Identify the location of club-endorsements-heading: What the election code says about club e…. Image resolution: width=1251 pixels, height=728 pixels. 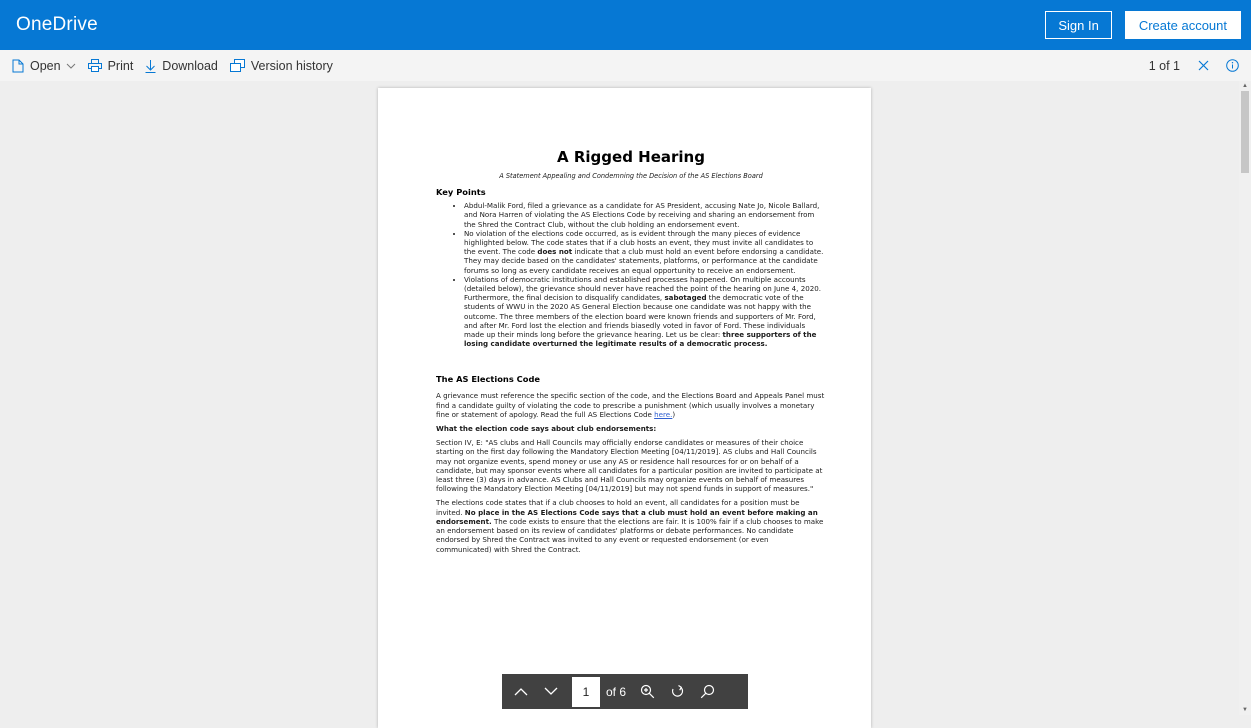
(546, 429).